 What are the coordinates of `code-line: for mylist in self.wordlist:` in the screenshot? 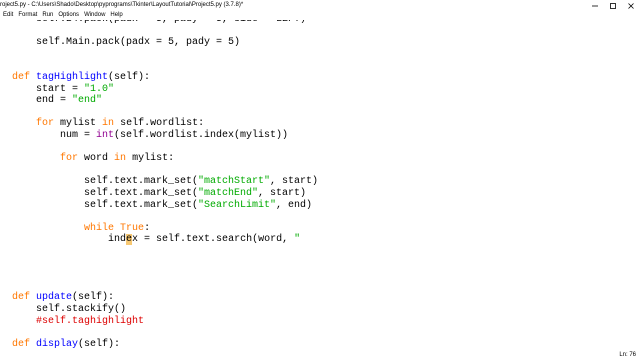 It's located at (108, 124).